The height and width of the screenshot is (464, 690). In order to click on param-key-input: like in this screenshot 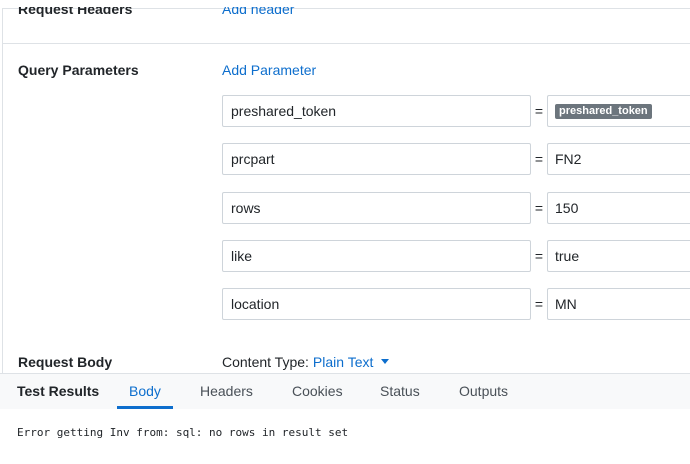, I will do `click(376, 256)`.